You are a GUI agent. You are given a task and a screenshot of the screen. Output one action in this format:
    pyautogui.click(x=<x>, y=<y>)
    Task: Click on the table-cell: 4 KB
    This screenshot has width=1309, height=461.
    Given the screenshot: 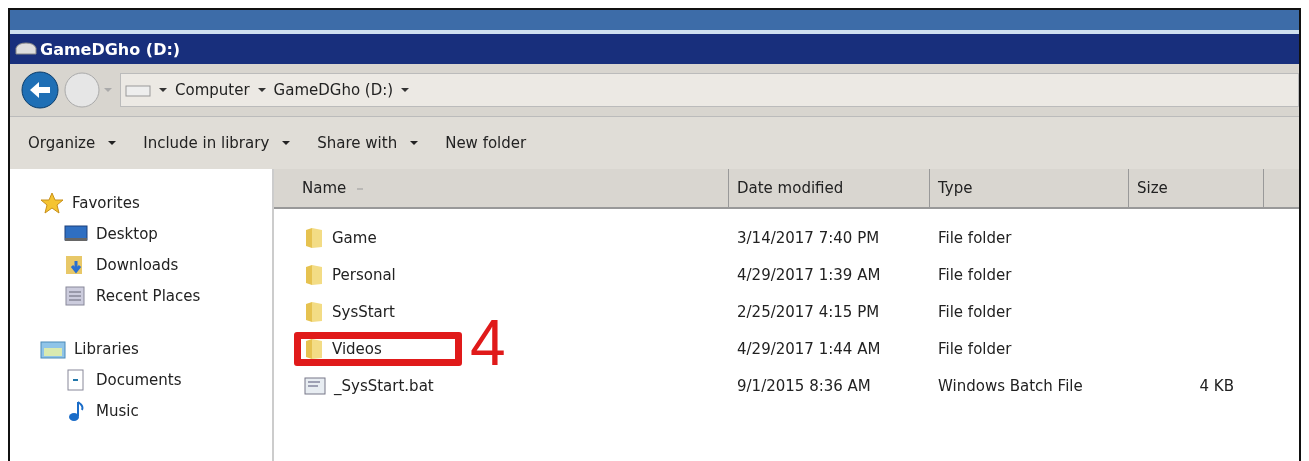 What is the action you would take?
    pyautogui.click(x=1216, y=385)
    